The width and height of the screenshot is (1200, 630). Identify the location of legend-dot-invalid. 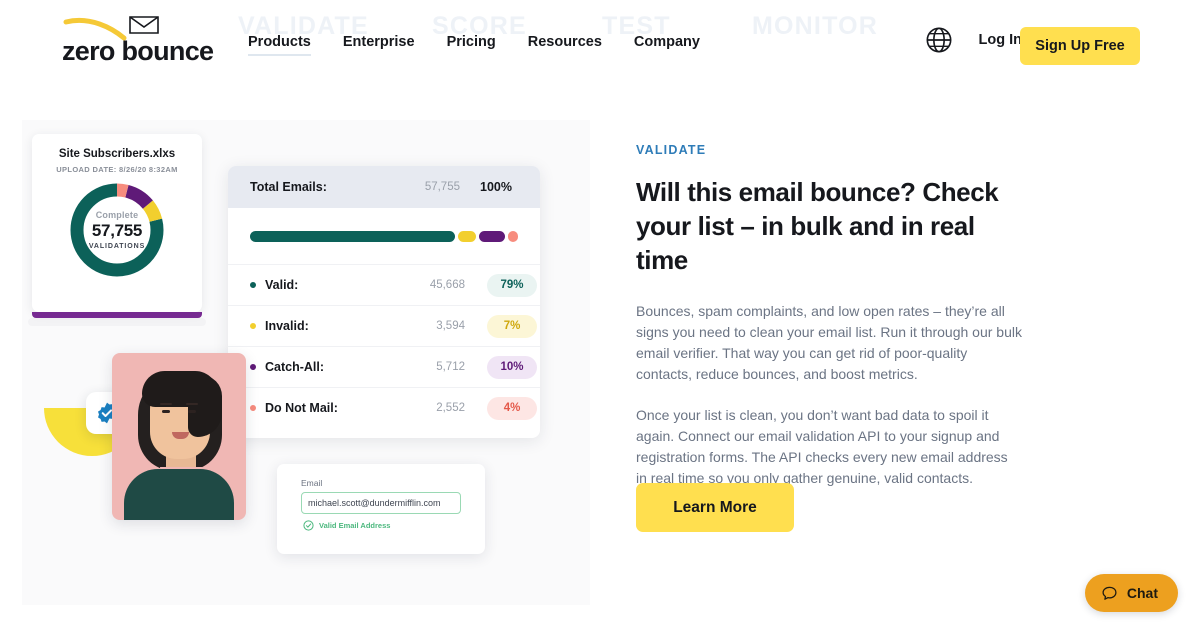
(253, 326).